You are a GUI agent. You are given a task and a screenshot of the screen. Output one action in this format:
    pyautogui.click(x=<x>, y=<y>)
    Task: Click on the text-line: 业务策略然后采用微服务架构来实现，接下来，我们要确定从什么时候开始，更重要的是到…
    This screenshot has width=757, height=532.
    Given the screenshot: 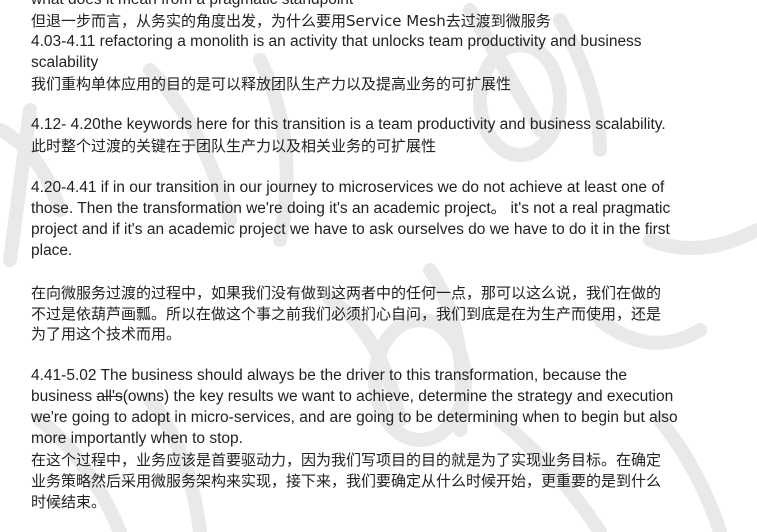 What is the action you would take?
    pyautogui.click(x=346, y=480)
    